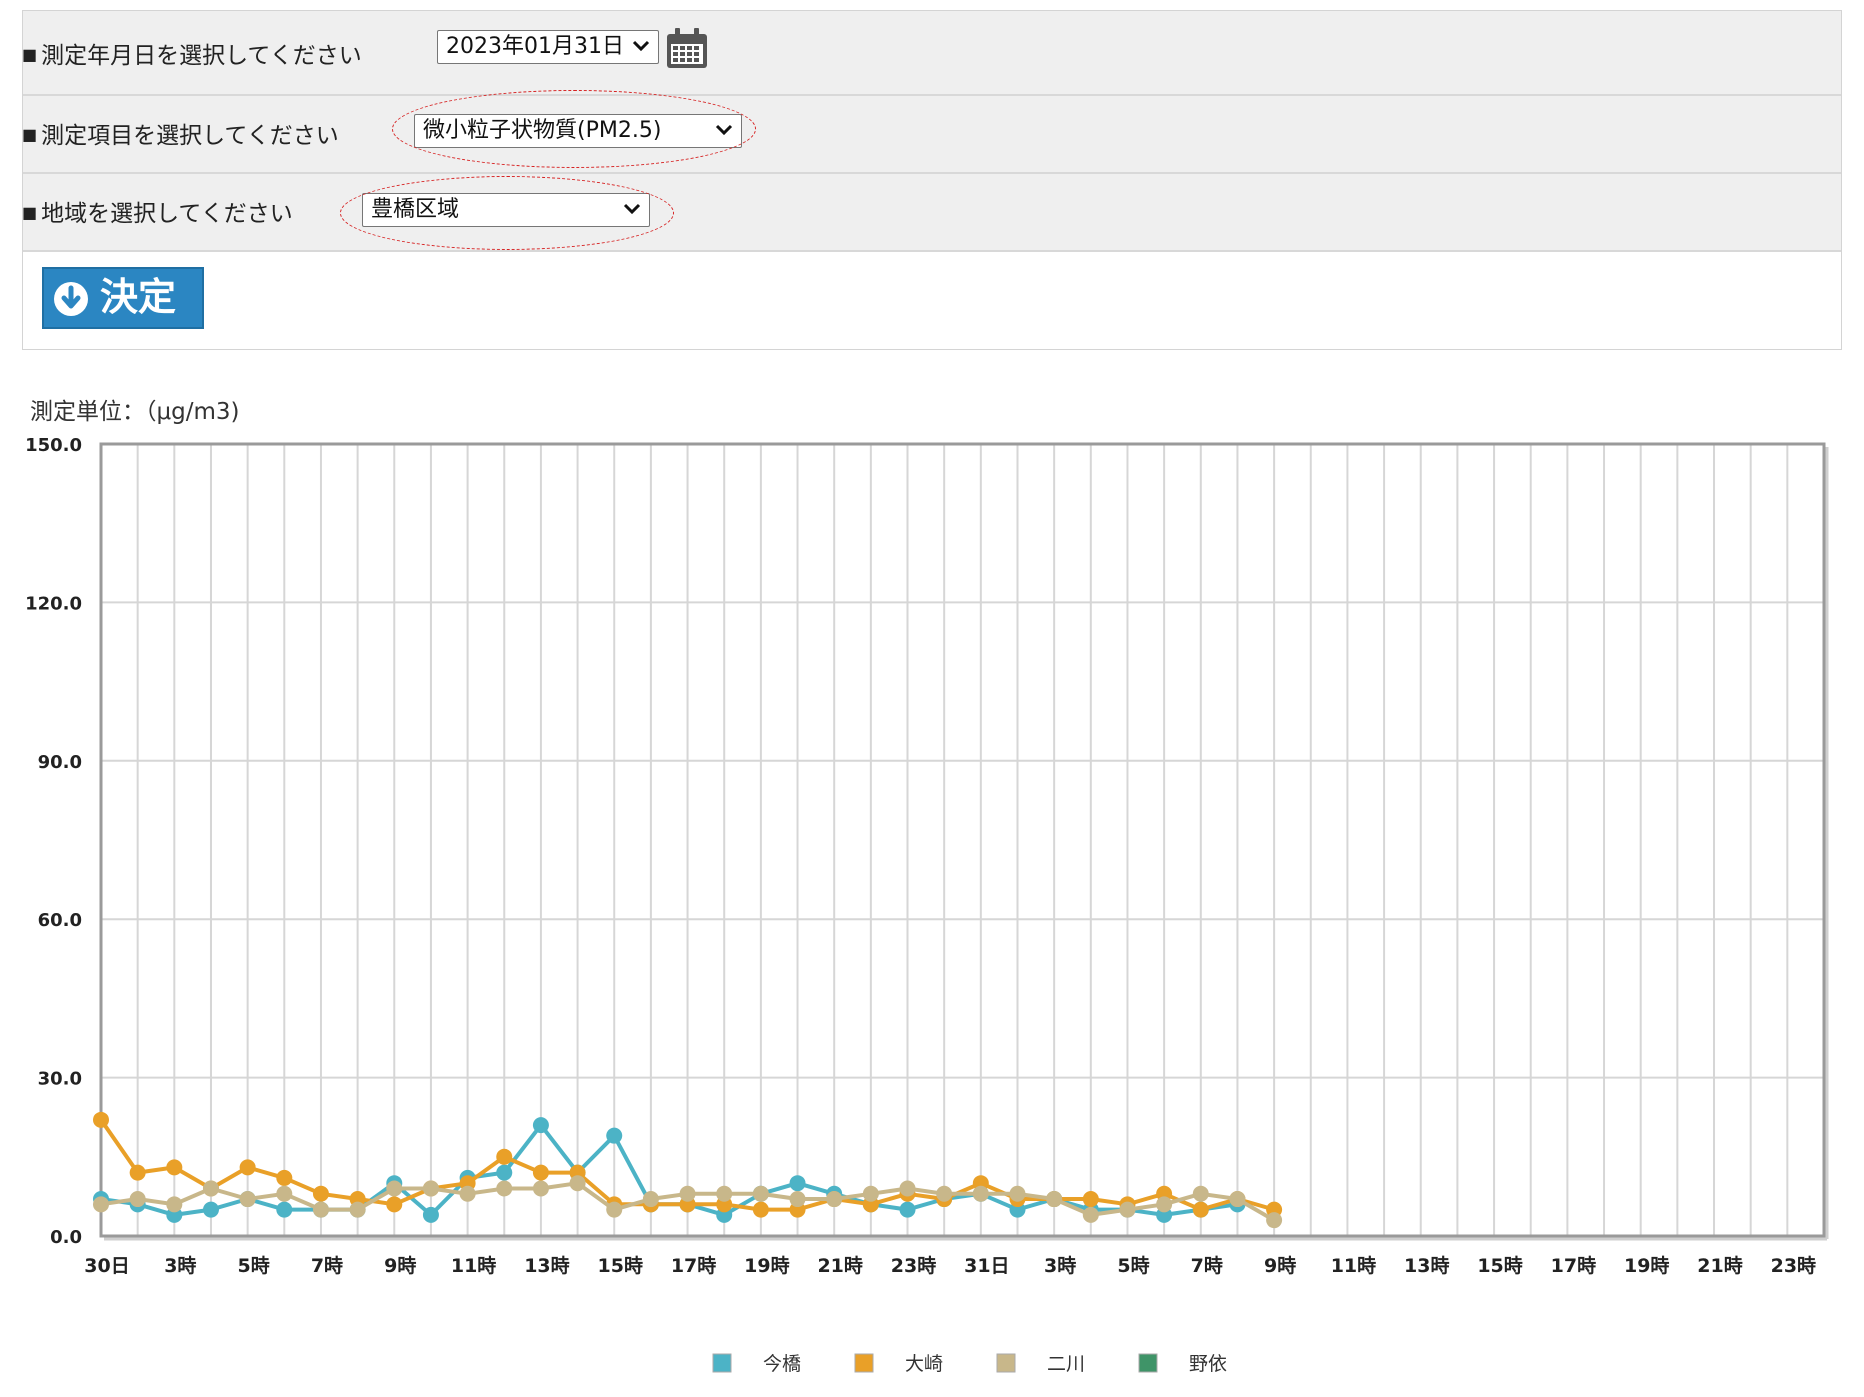 The height and width of the screenshot is (1397, 1864). Describe the element at coordinates (782, 1364) in the screenshot. I see `legend-label: 今橋` at that location.